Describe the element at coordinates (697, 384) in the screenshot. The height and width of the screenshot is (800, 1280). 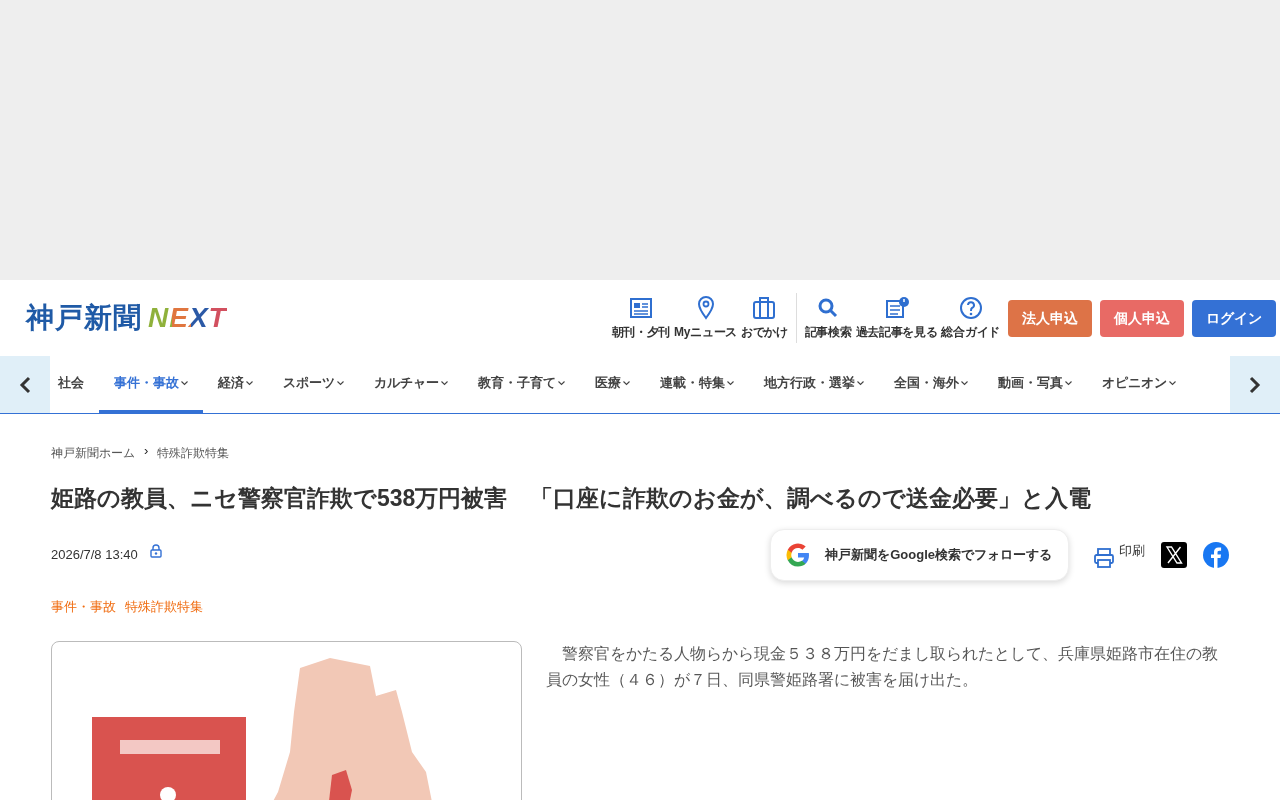
I see `nav-tab: 連載・特集` at that location.